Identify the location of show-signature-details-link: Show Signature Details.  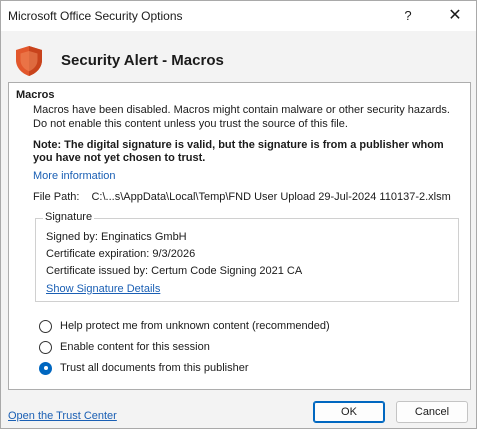
(103, 289).